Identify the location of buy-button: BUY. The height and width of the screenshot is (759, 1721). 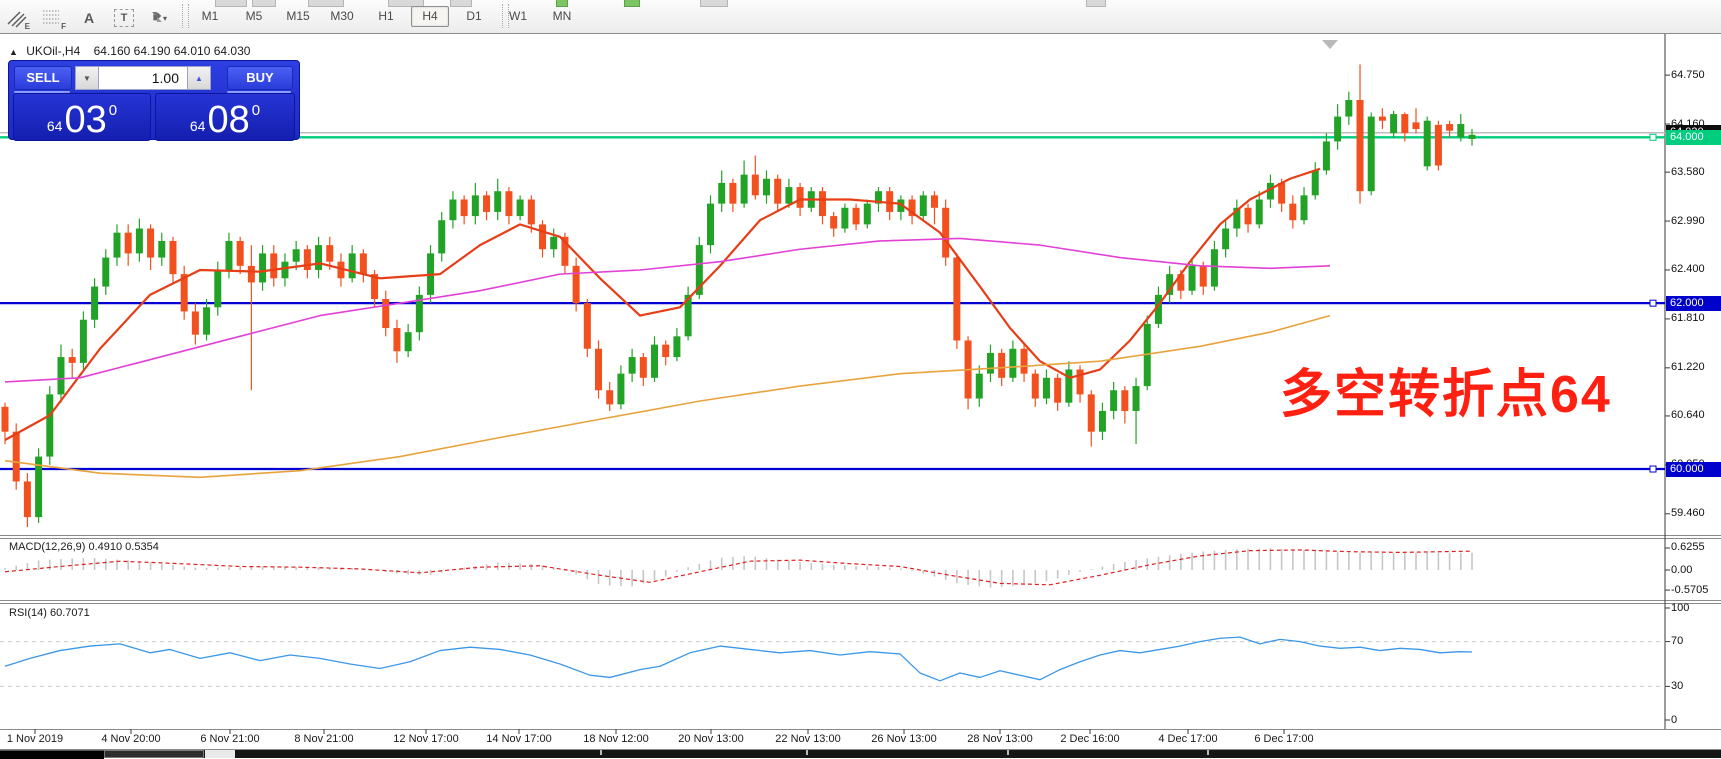
(260, 78).